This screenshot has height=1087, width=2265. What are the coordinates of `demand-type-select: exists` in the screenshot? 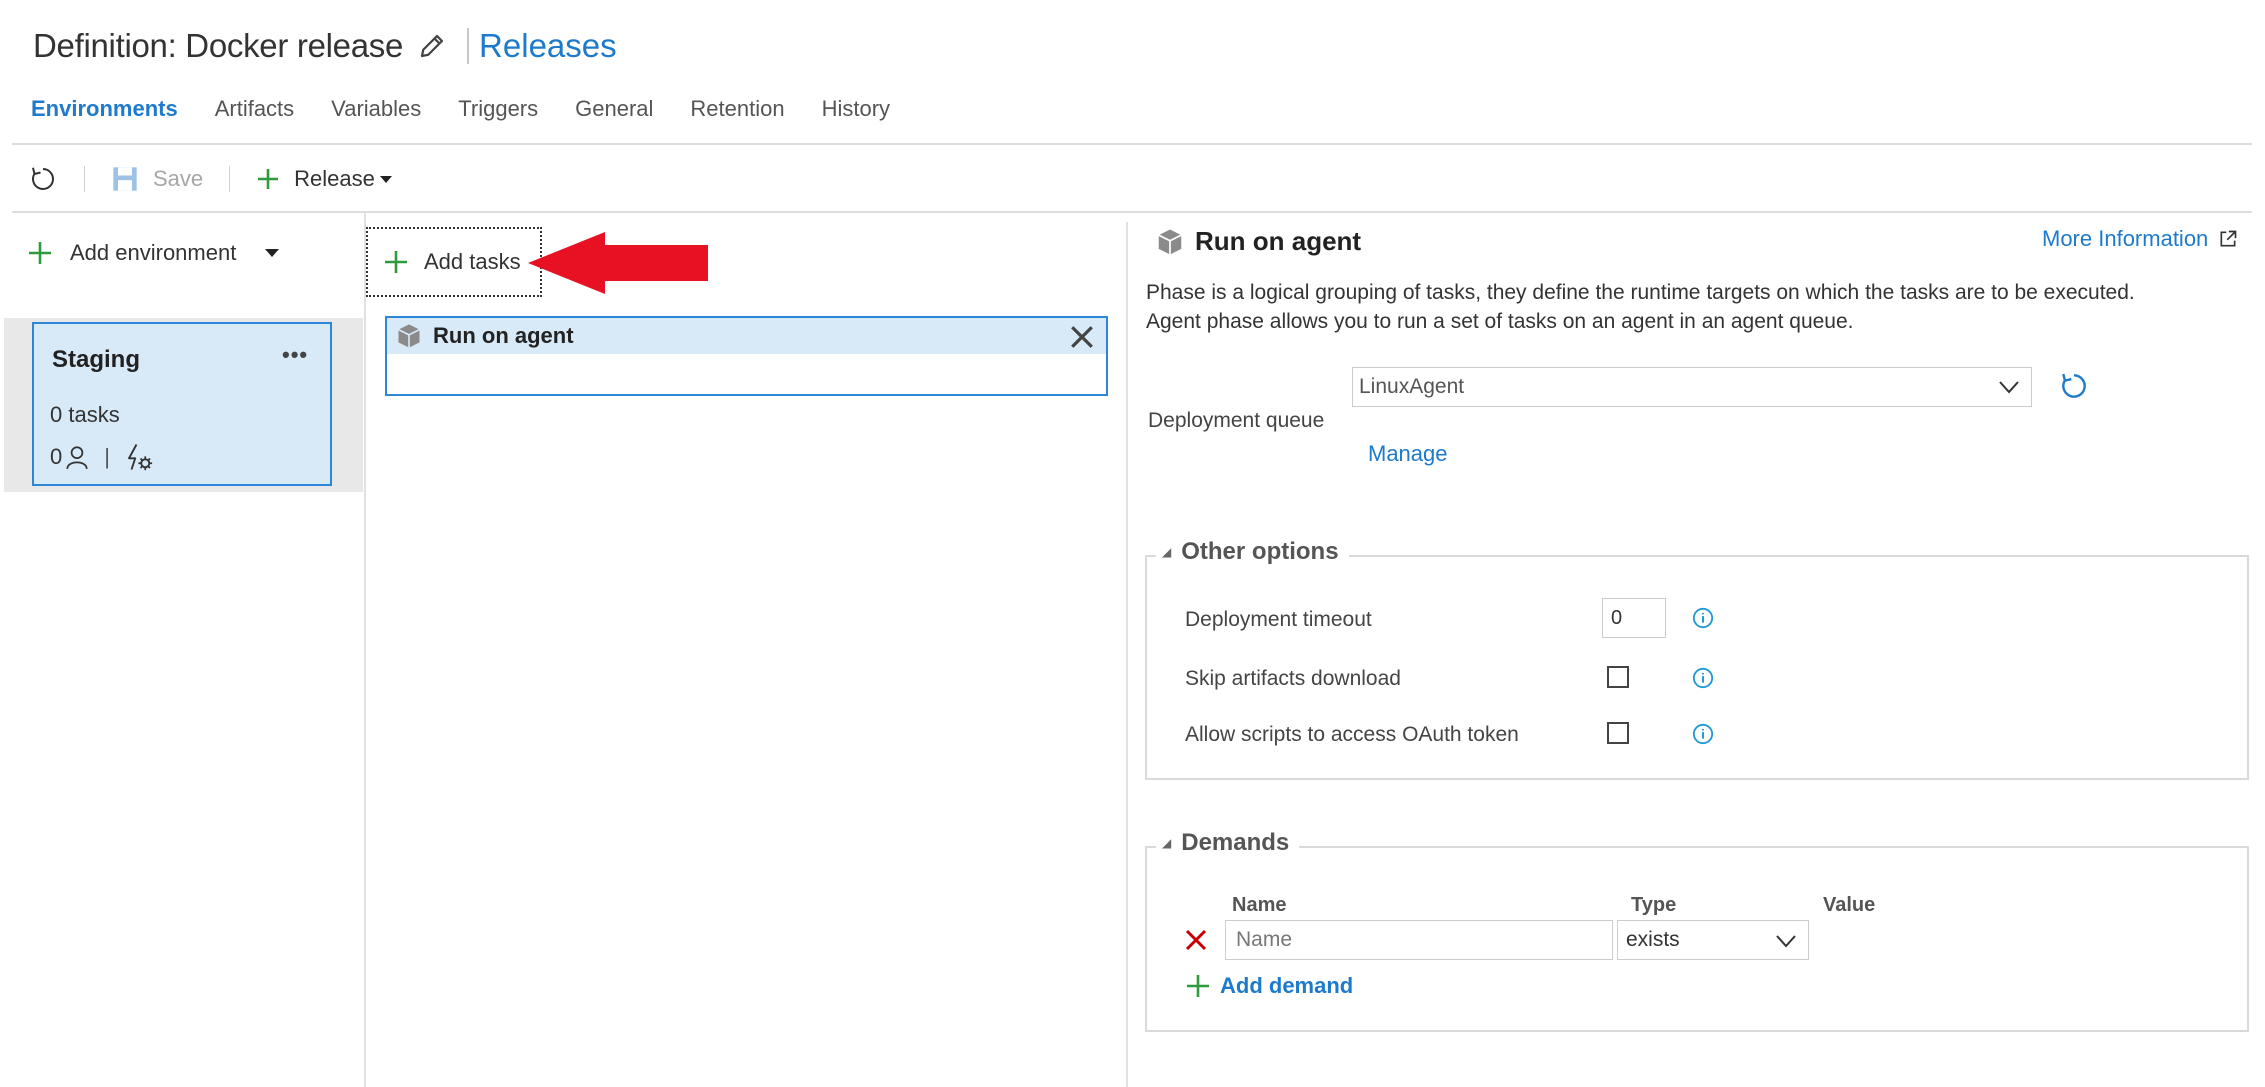 It's located at (1713, 940).